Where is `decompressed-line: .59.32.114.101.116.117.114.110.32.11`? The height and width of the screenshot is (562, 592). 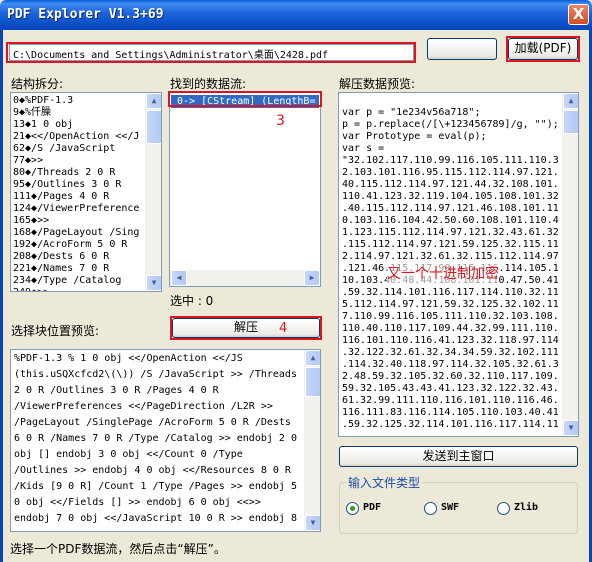 decompressed-line: .59.32.114.101.116.117.114.110.32.11 is located at coordinates (450, 292).